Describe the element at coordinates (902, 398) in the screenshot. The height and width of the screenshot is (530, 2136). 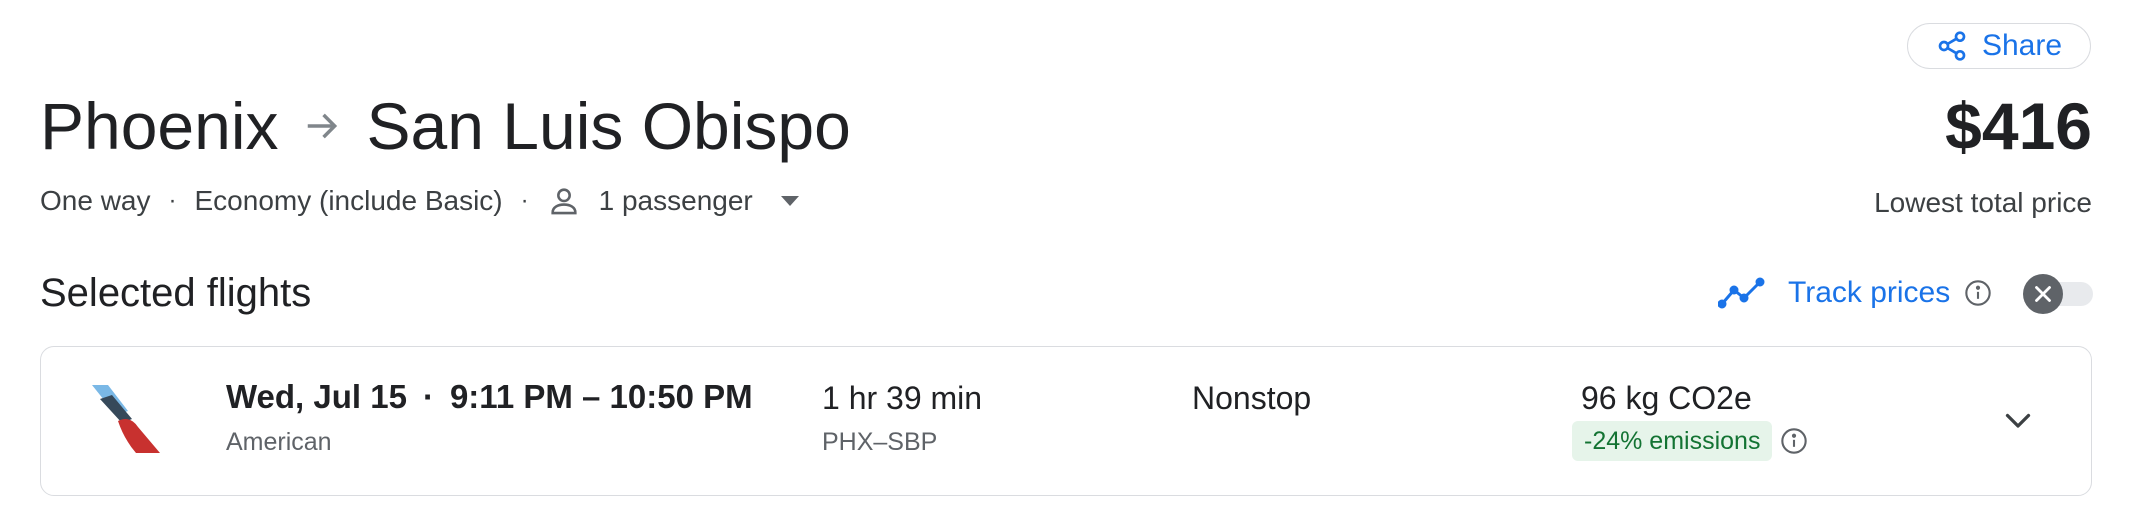
I see `flight-duration: 1 hr 39 min` at that location.